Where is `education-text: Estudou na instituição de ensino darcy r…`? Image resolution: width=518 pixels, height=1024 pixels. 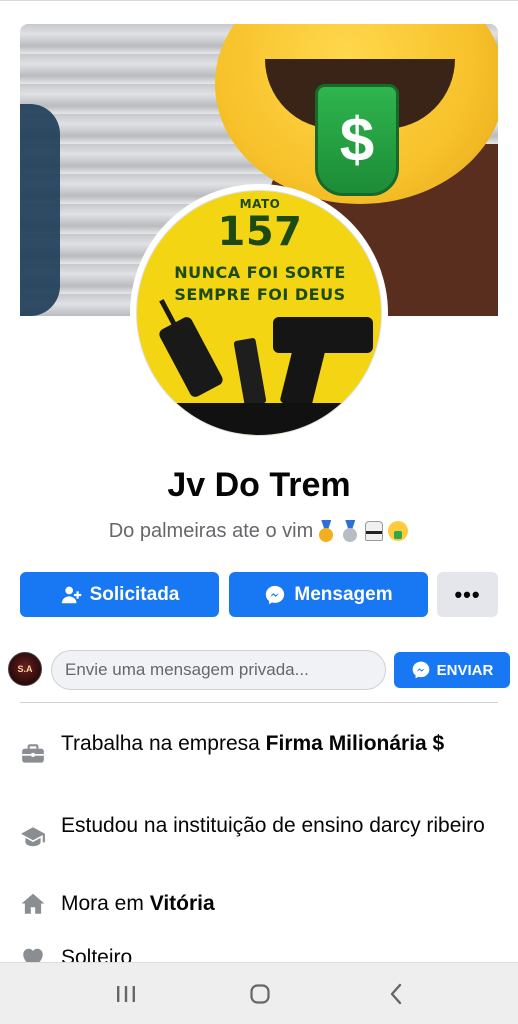 education-text: Estudou na instituição de ensino darcy r… is located at coordinates (273, 825).